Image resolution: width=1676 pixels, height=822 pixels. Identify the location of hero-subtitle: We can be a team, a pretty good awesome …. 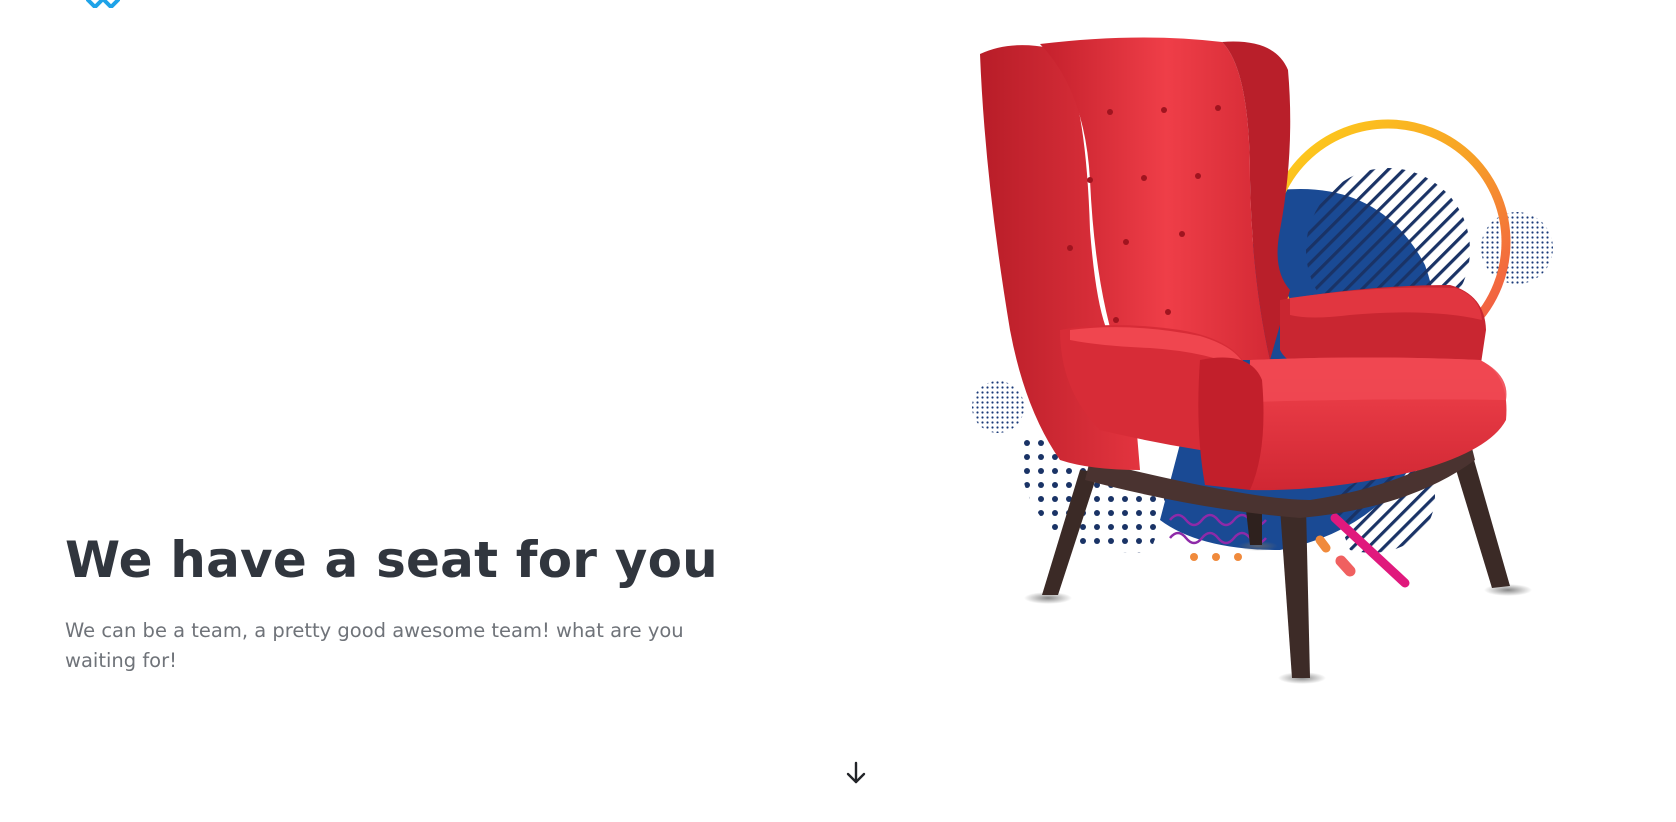
(374, 645).